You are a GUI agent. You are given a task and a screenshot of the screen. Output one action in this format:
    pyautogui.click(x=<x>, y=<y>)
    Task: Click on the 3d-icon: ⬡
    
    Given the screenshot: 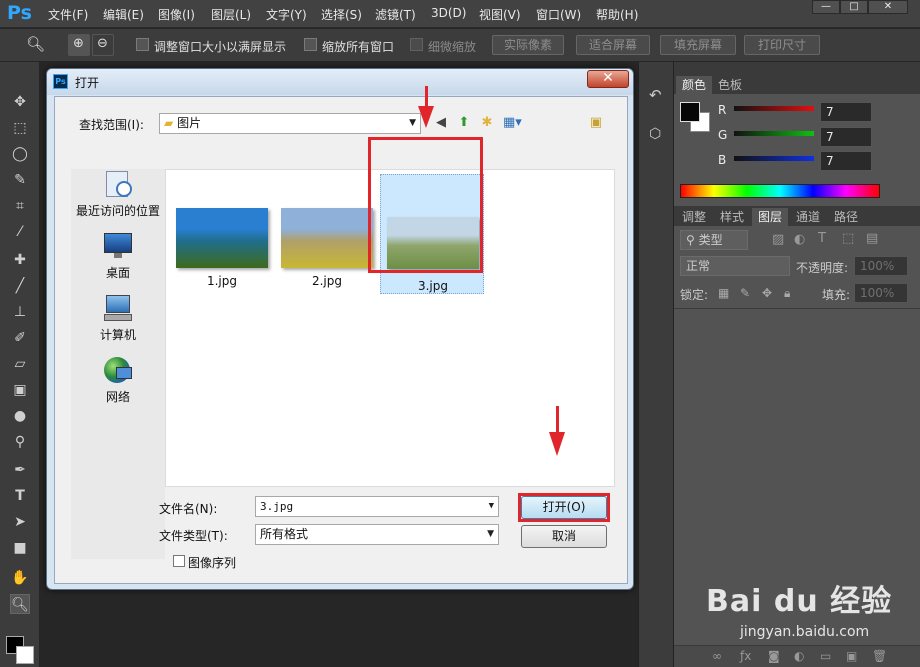 What is the action you would take?
    pyautogui.click(x=655, y=134)
    